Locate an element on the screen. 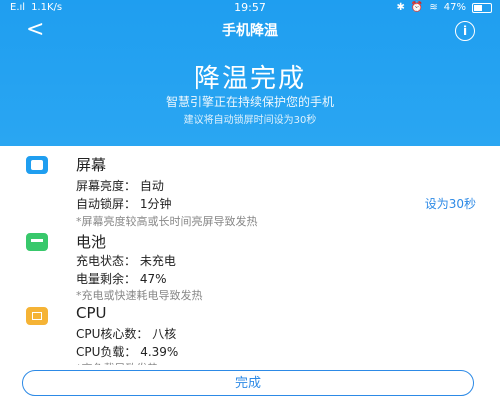 The height and width of the screenshot is (400, 500). screen-icon is located at coordinates (37, 165).